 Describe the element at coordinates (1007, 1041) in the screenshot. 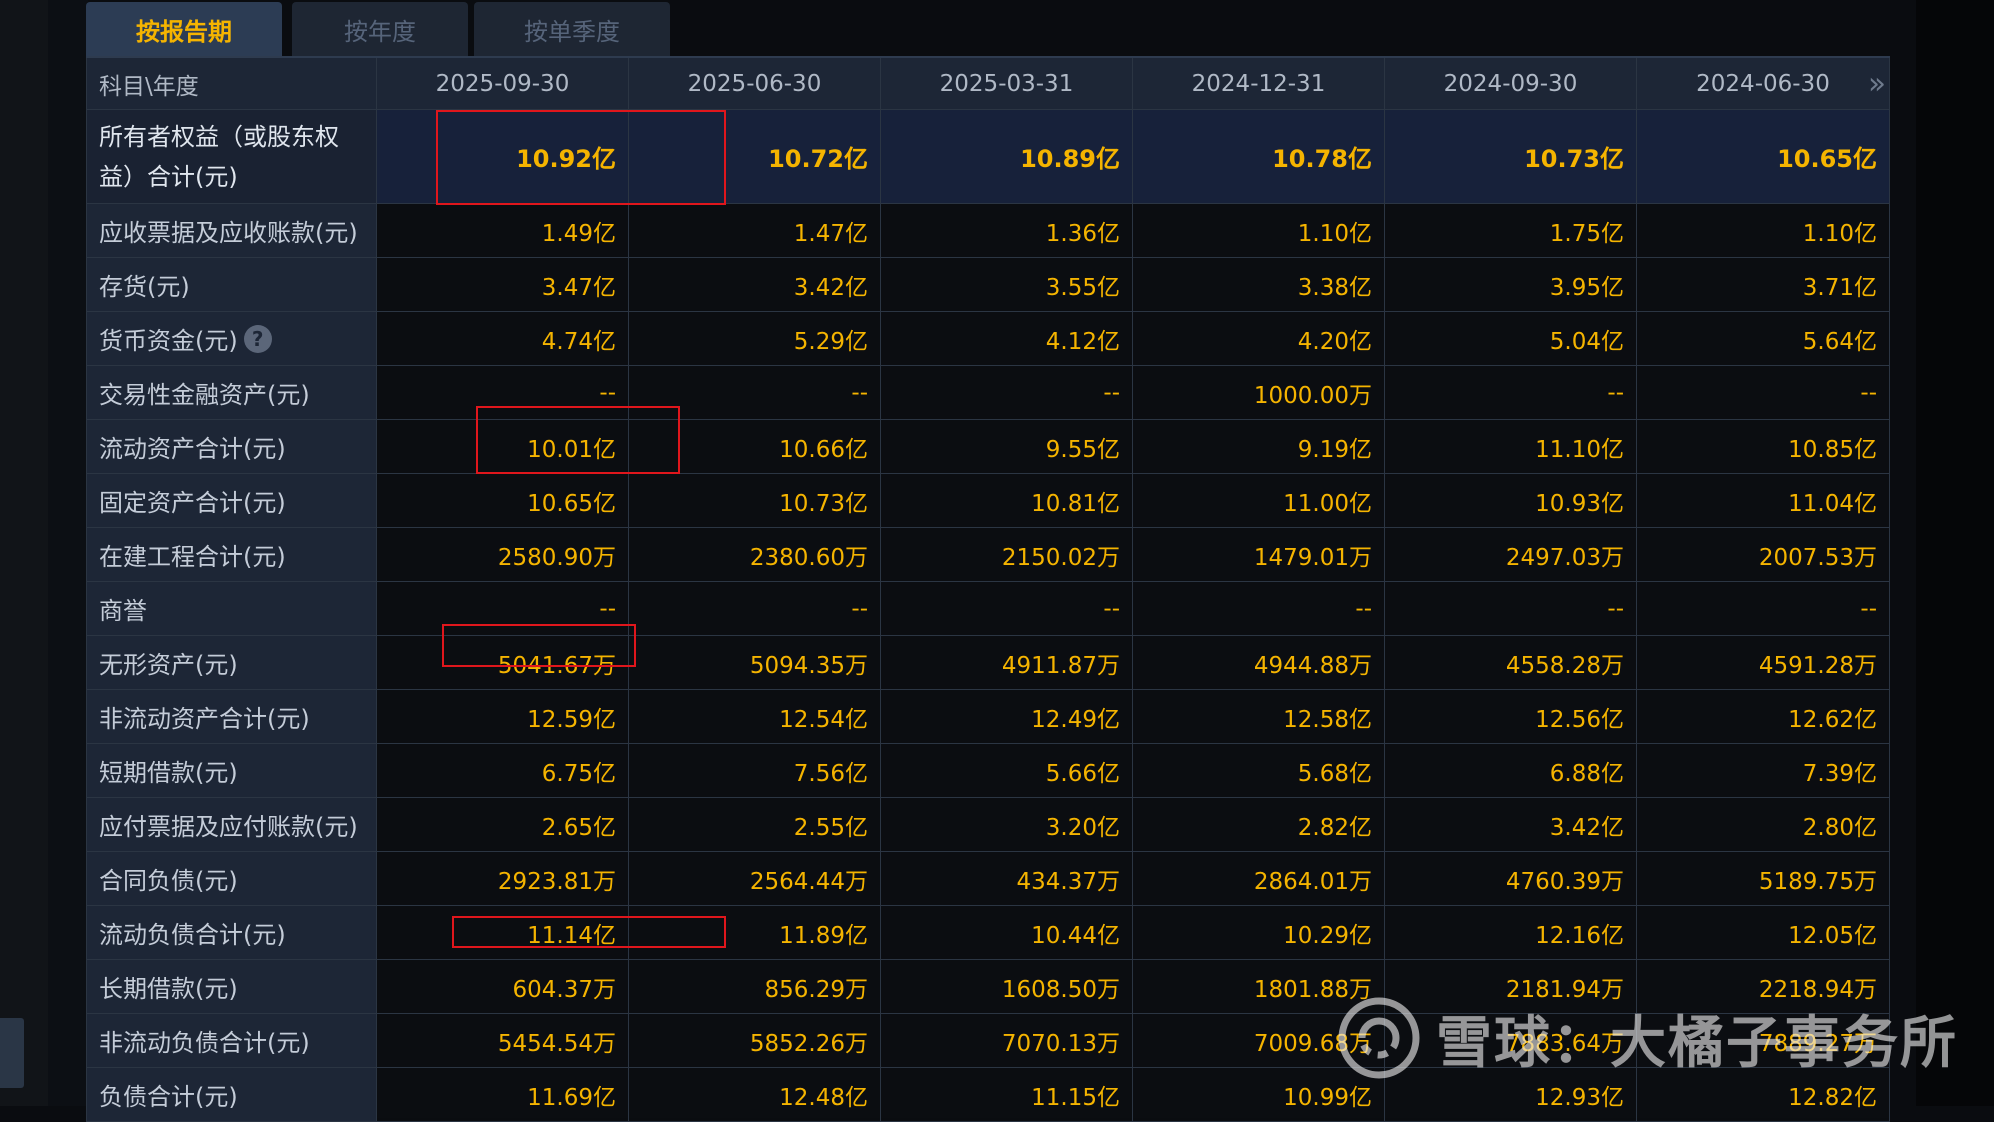

I see `table-cell: 7070.13万` at that location.